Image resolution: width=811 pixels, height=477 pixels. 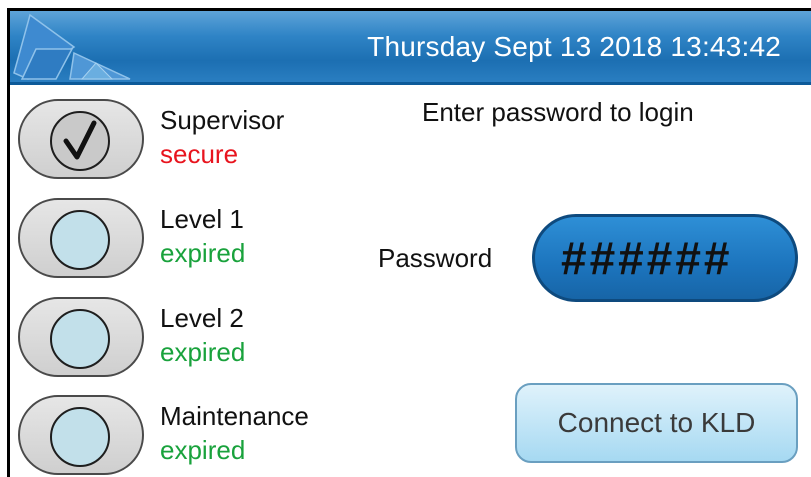 I want to click on supervisor-toggle, so click(x=81, y=139).